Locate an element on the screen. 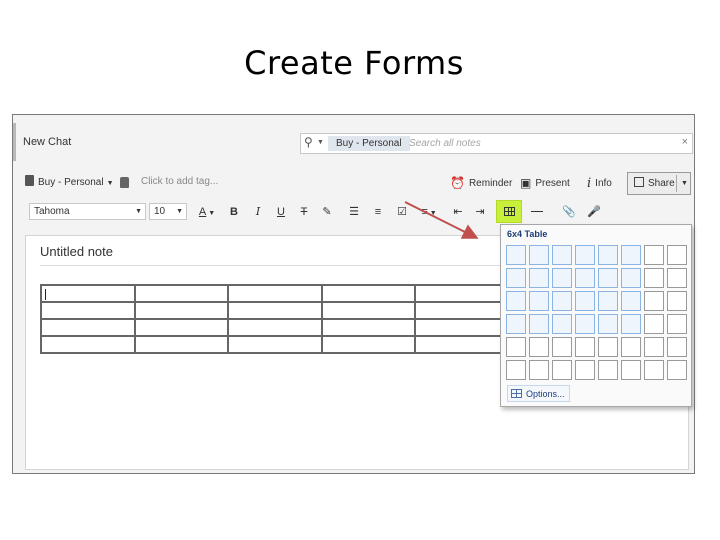 Image resolution: width=720 pixels, height=540 pixels. share-dropdown-icon: ▼ is located at coordinates (684, 183).